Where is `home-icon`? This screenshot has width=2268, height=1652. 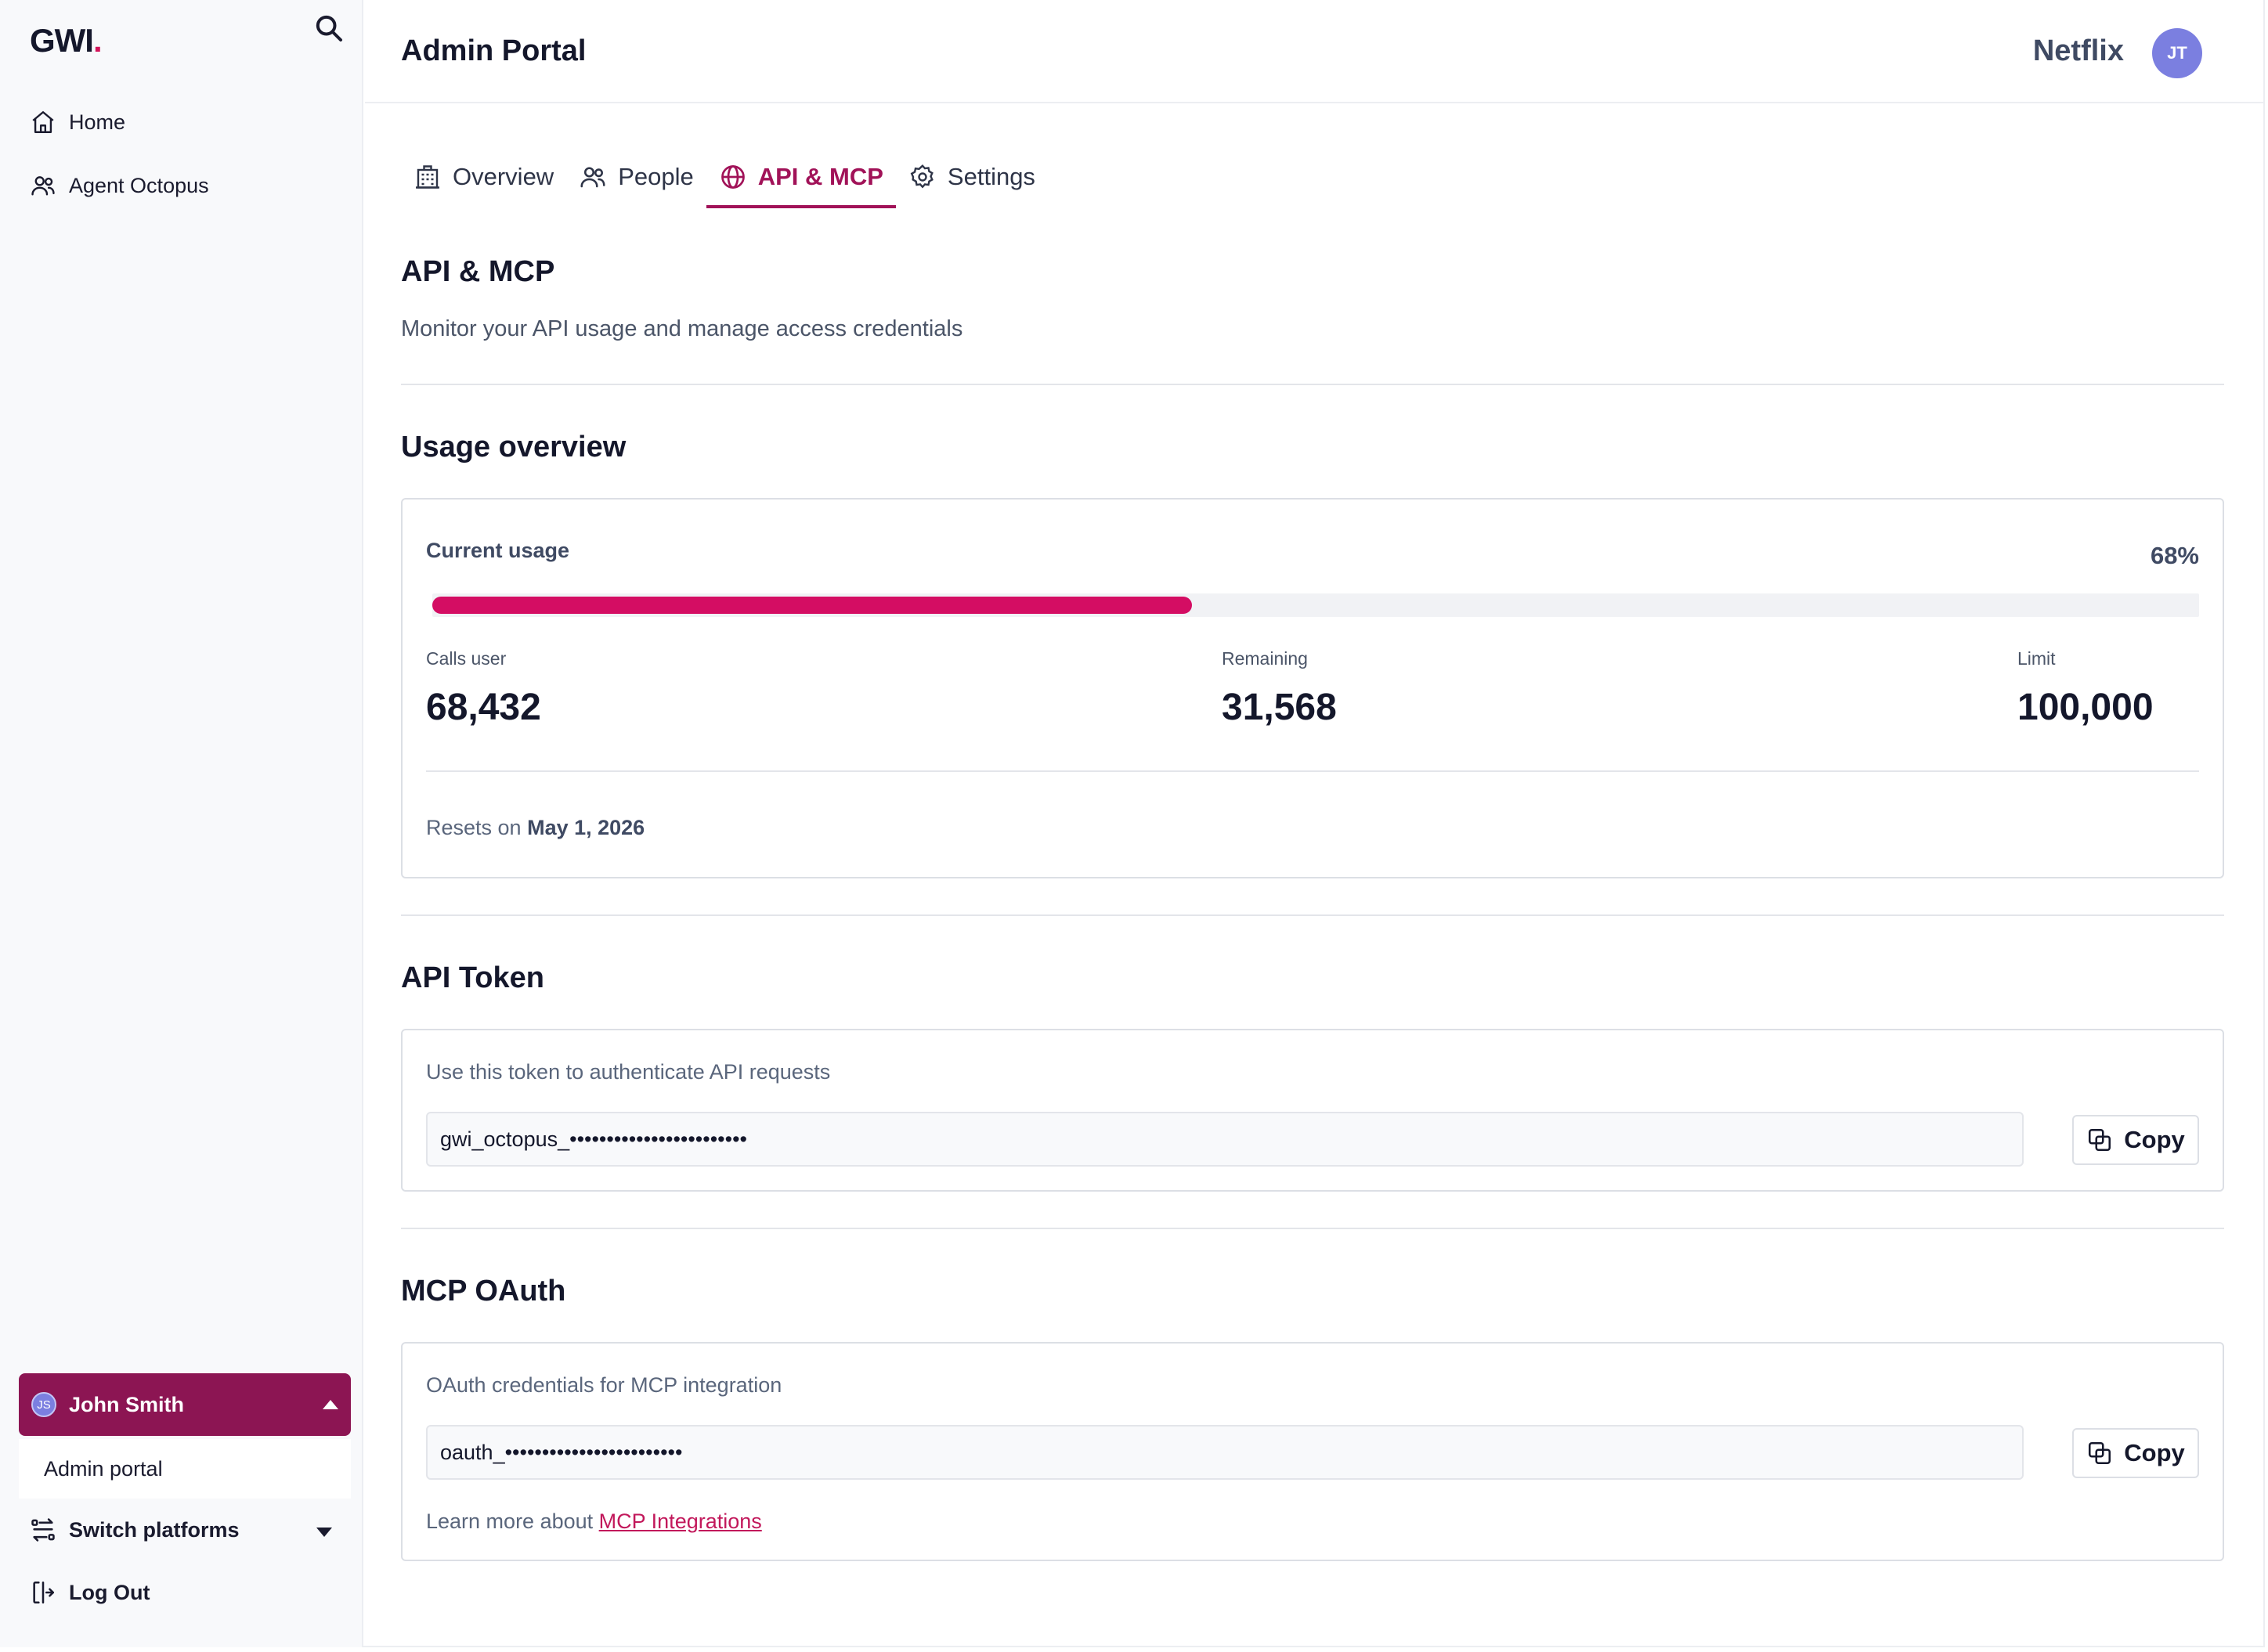 home-icon is located at coordinates (43, 122).